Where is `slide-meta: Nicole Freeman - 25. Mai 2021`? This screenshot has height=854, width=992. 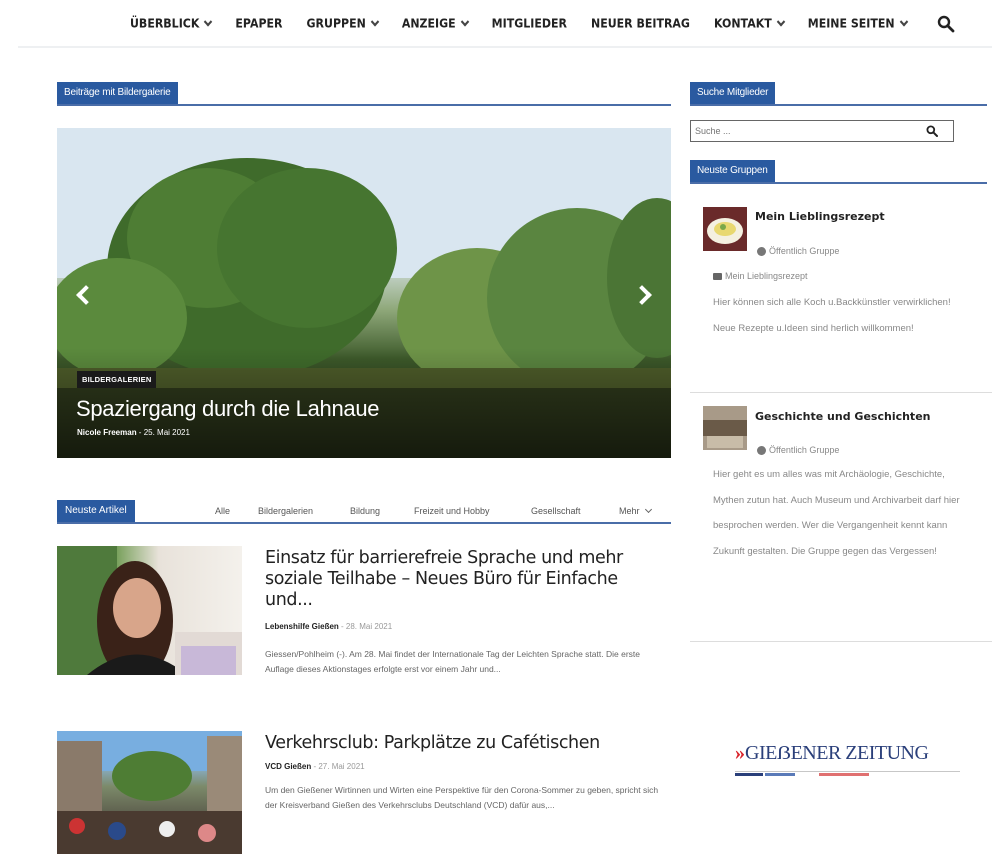
slide-meta: Nicole Freeman - 25. Mai 2021 is located at coordinates (133, 432).